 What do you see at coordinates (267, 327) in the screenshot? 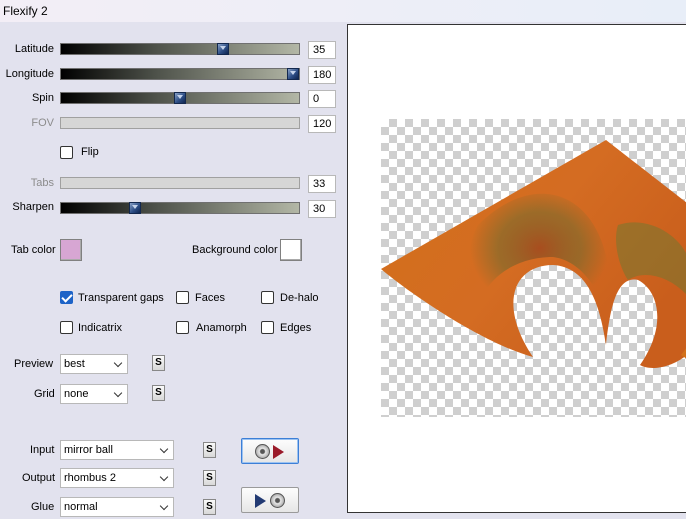
I see `edges-checkbox` at bounding box center [267, 327].